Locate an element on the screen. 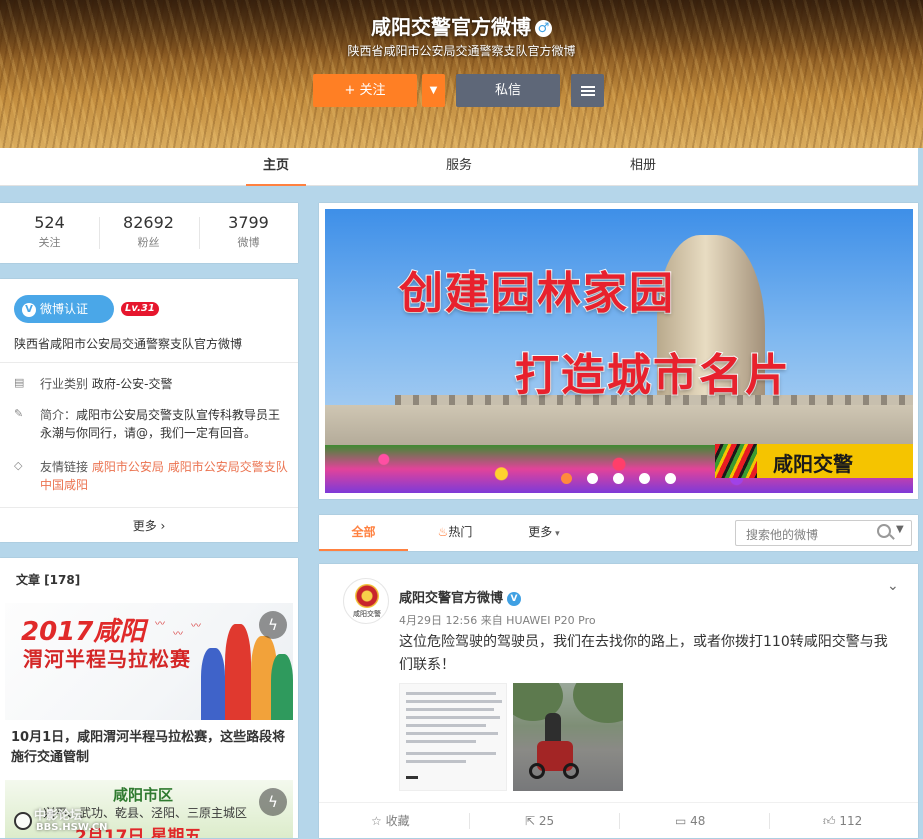  comment-count: 48 is located at coordinates (698, 821).